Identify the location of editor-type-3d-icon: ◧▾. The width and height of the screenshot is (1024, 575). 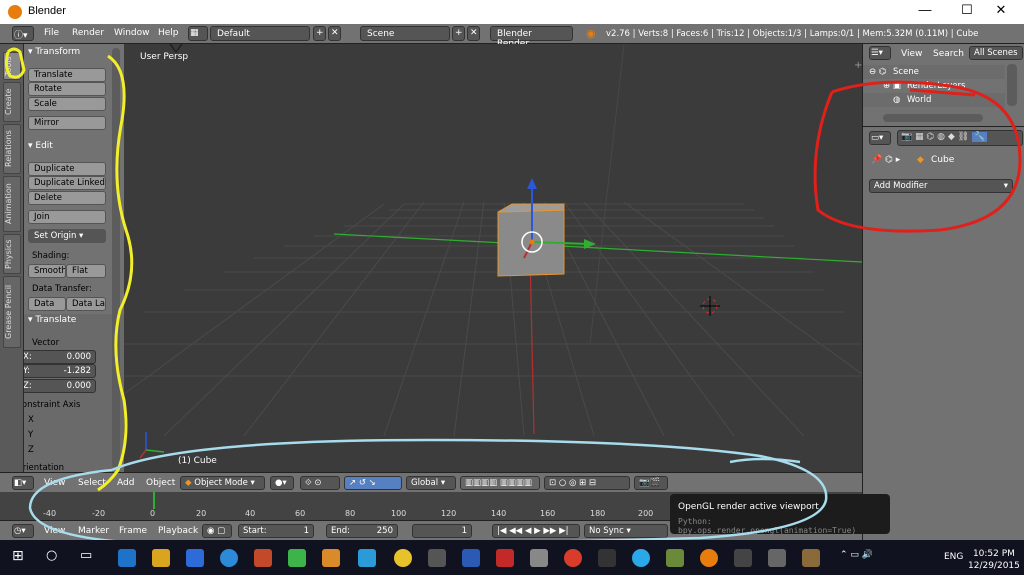
(23, 483).